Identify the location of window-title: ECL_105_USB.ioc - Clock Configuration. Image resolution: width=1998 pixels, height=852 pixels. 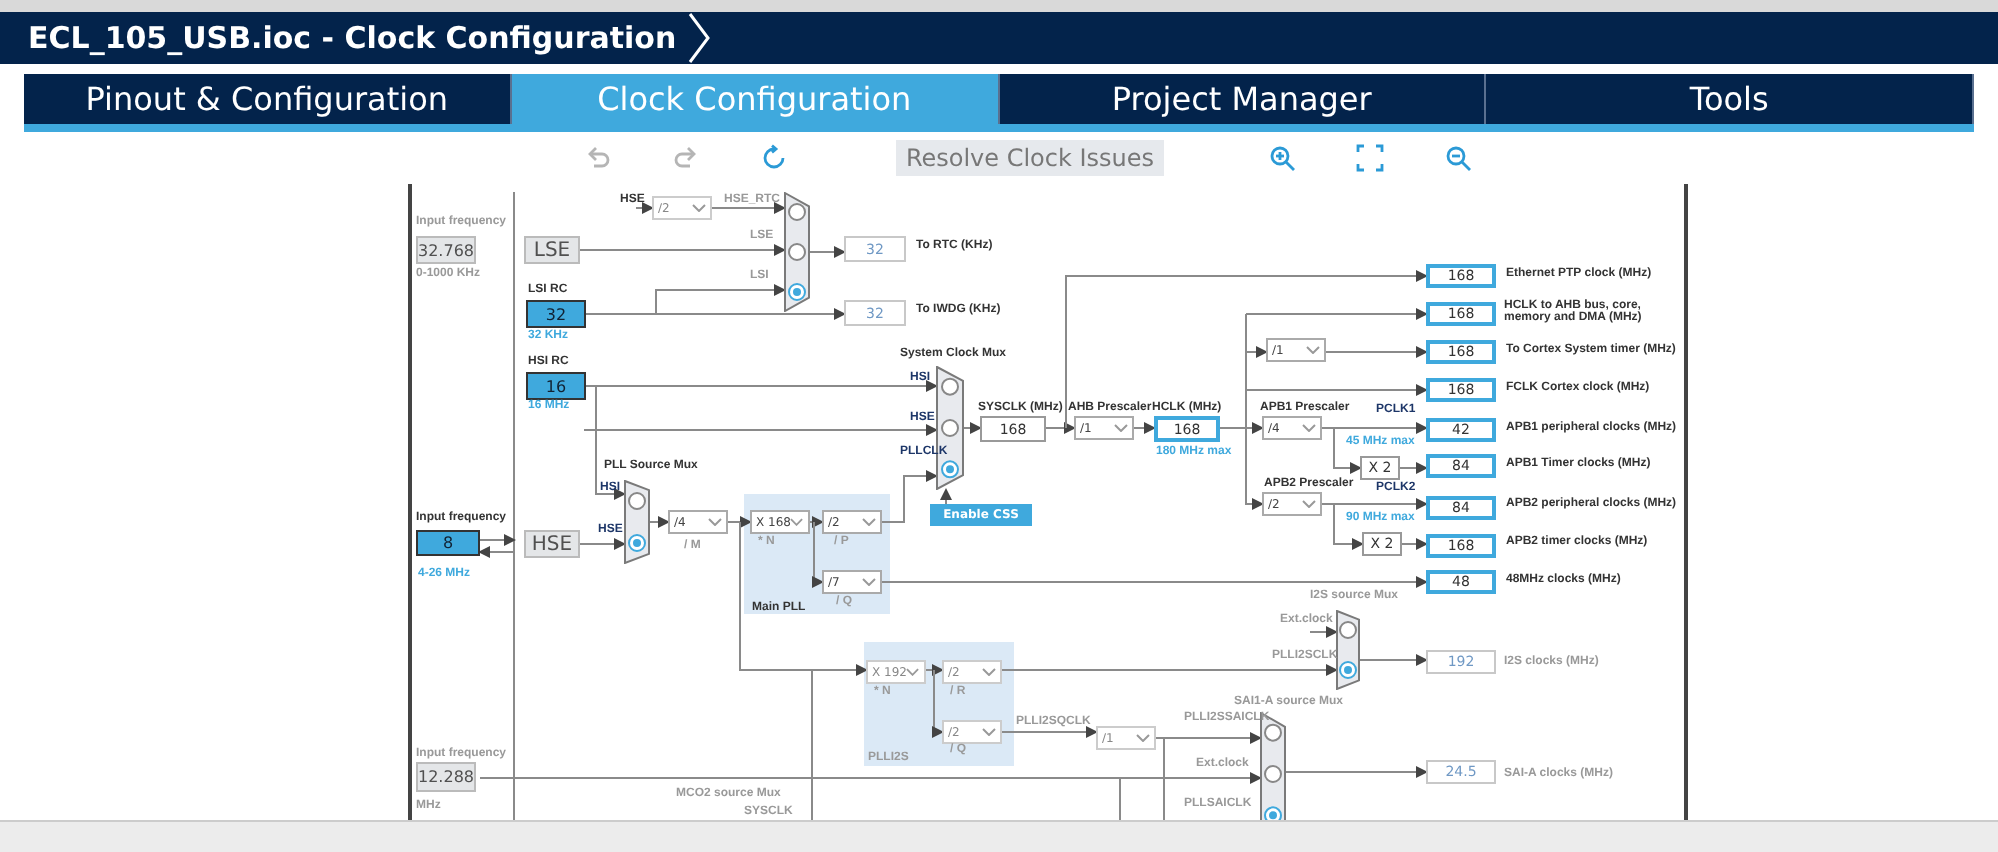
(352, 38).